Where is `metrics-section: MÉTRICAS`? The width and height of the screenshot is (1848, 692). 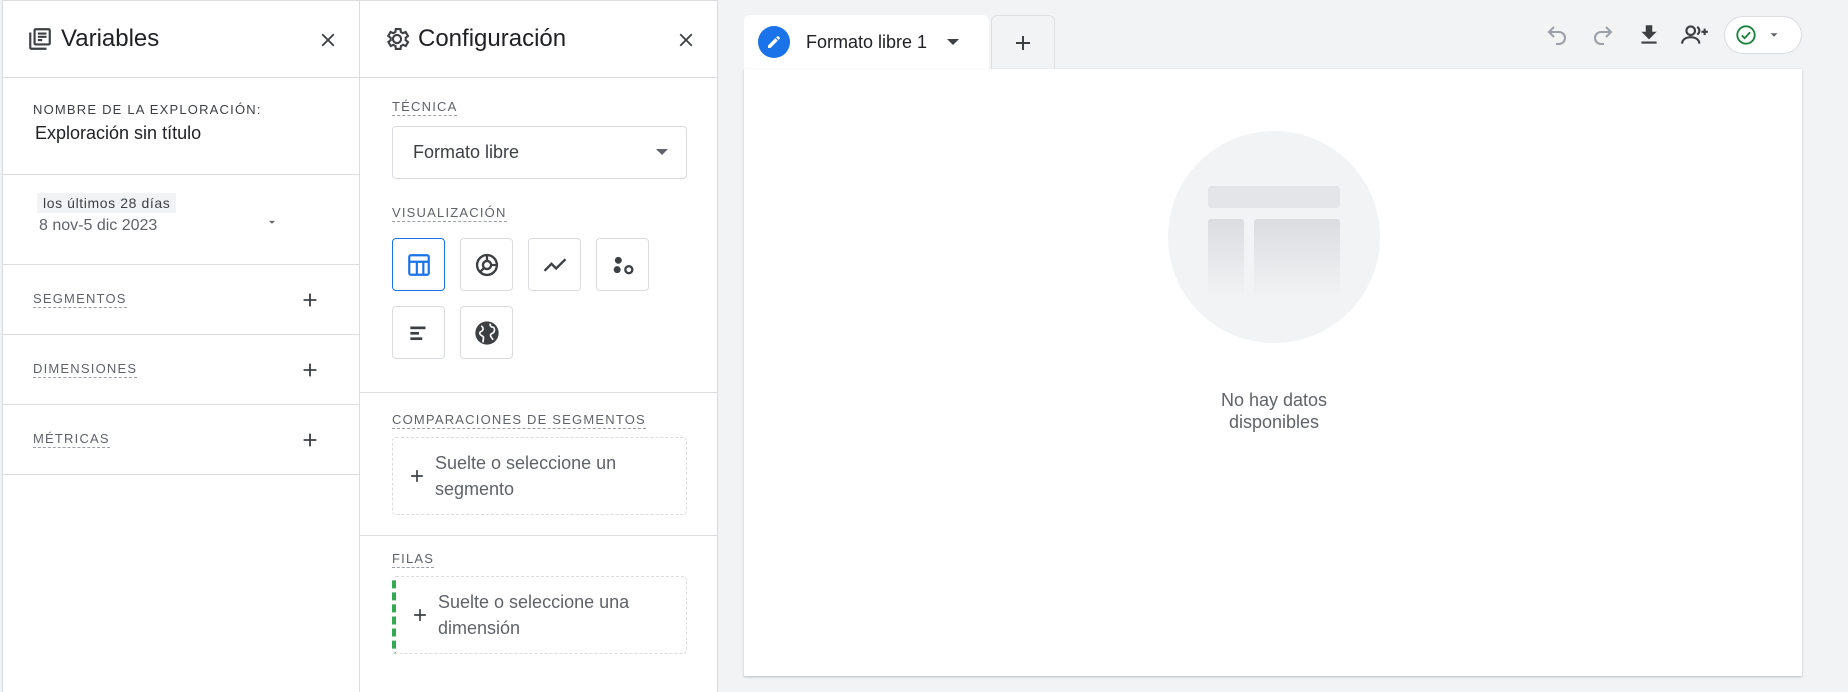 metrics-section: MÉTRICAS is located at coordinates (181, 440).